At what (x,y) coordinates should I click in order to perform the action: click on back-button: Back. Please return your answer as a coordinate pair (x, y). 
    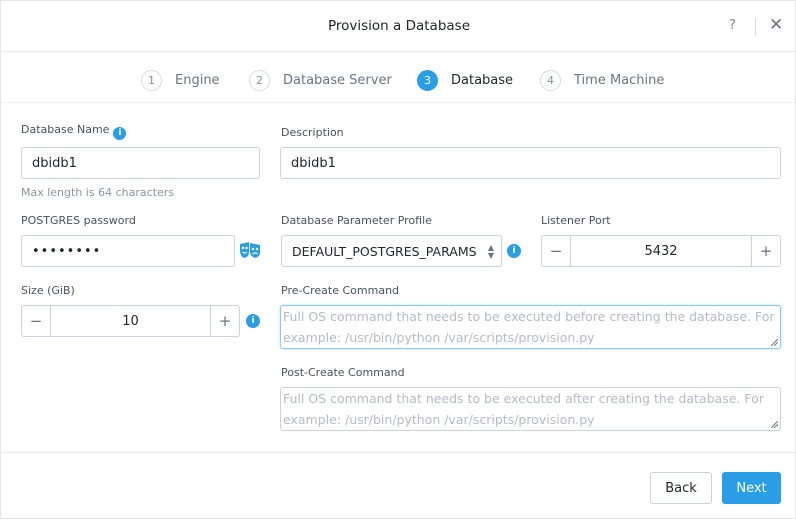
    Looking at the image, I should click on (681, 488).